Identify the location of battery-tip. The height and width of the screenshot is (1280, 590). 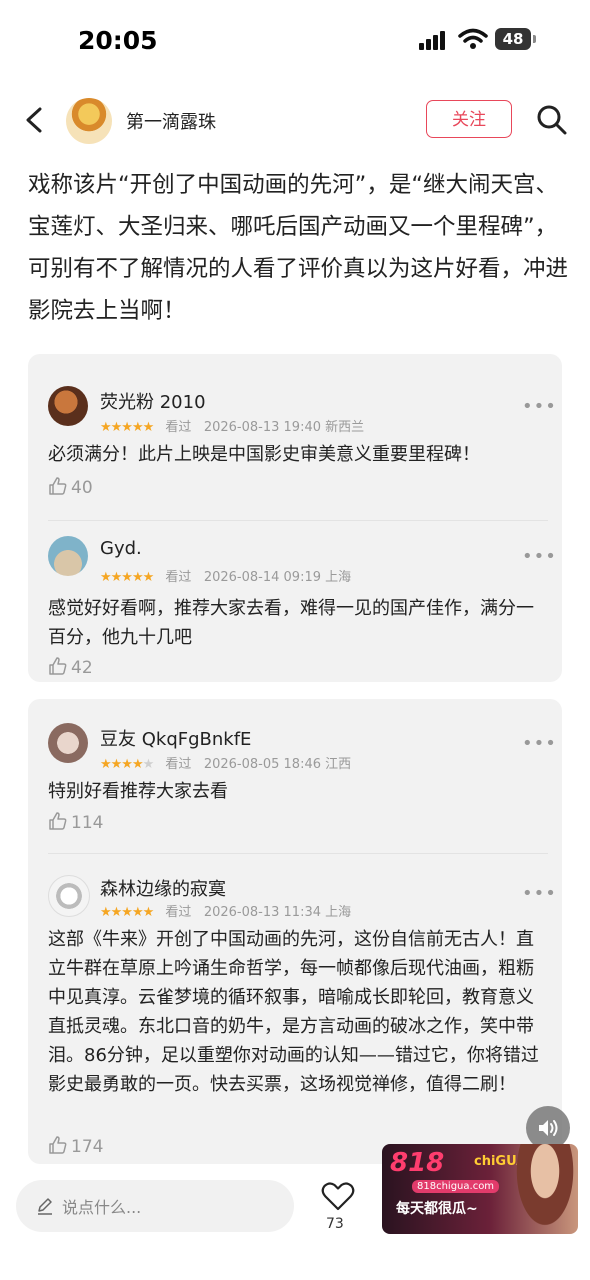
(534, 39).